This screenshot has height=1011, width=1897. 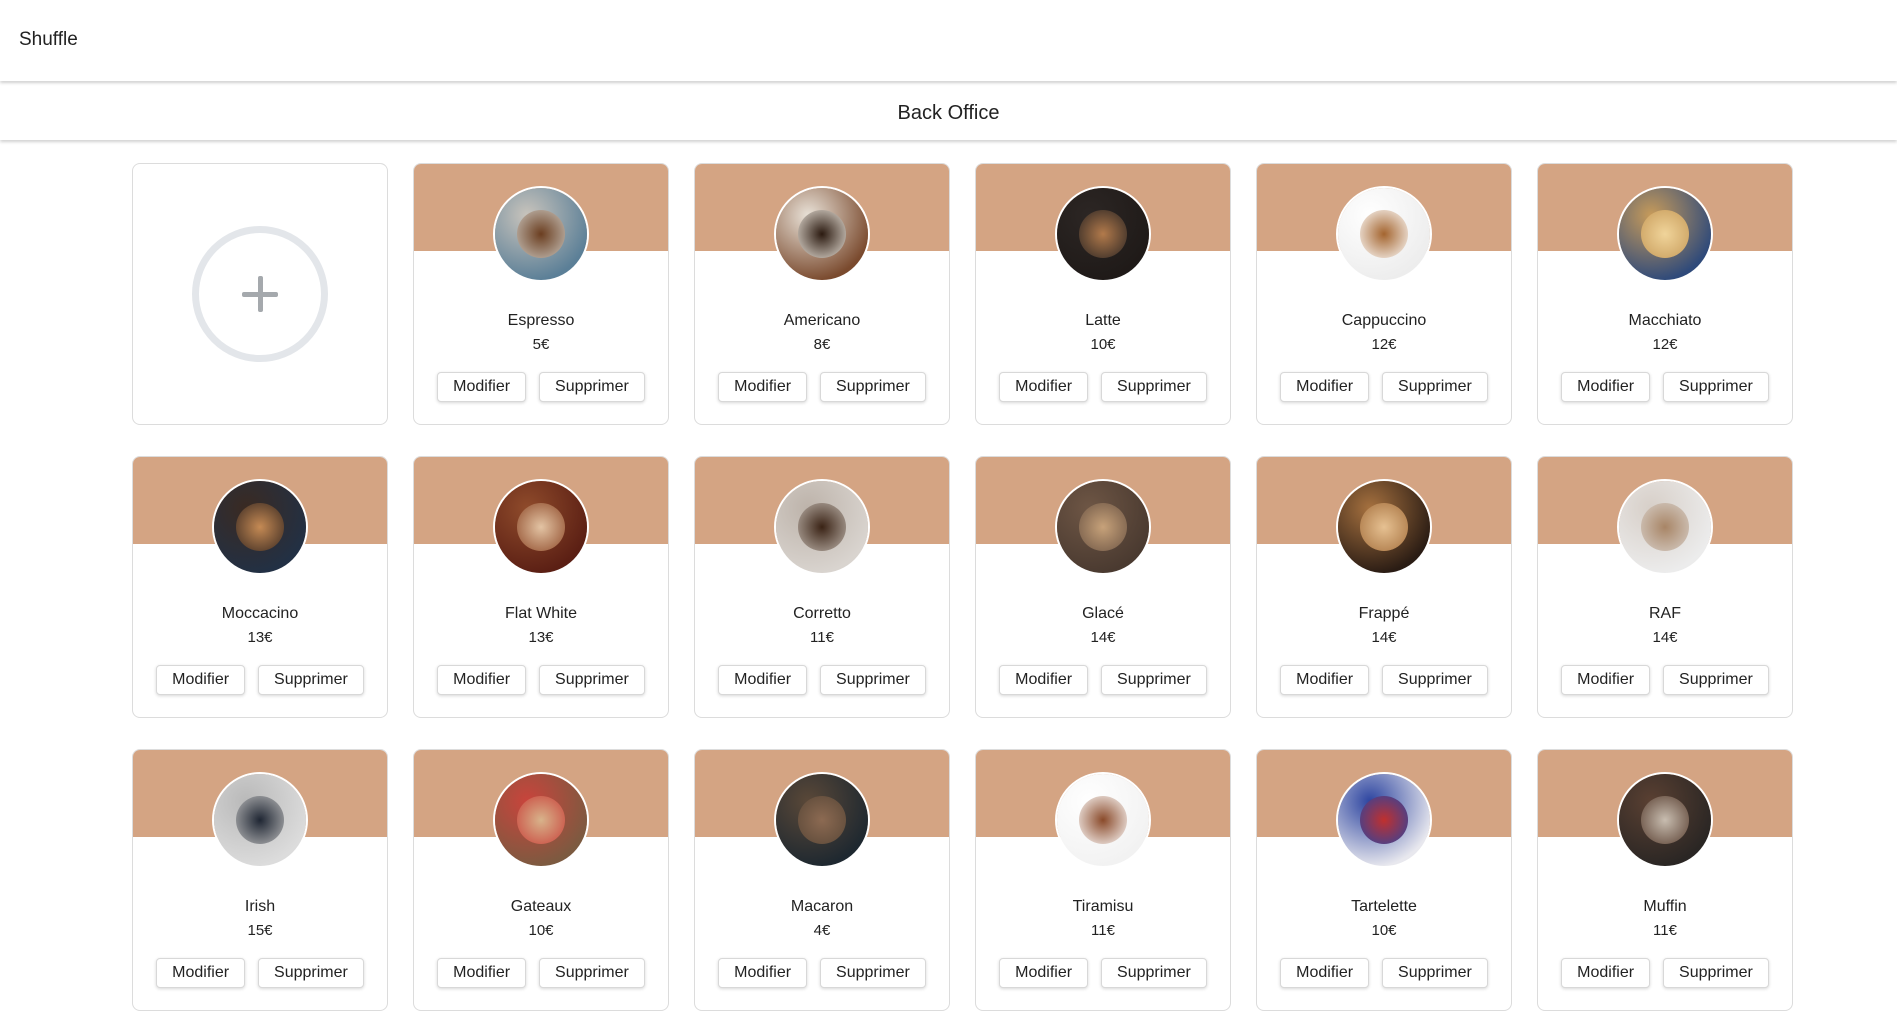 What do you see at coordinates (948, 40) in the screenshot?
I see `top-navbar: Shuffle` at bounding box center [948, 40].